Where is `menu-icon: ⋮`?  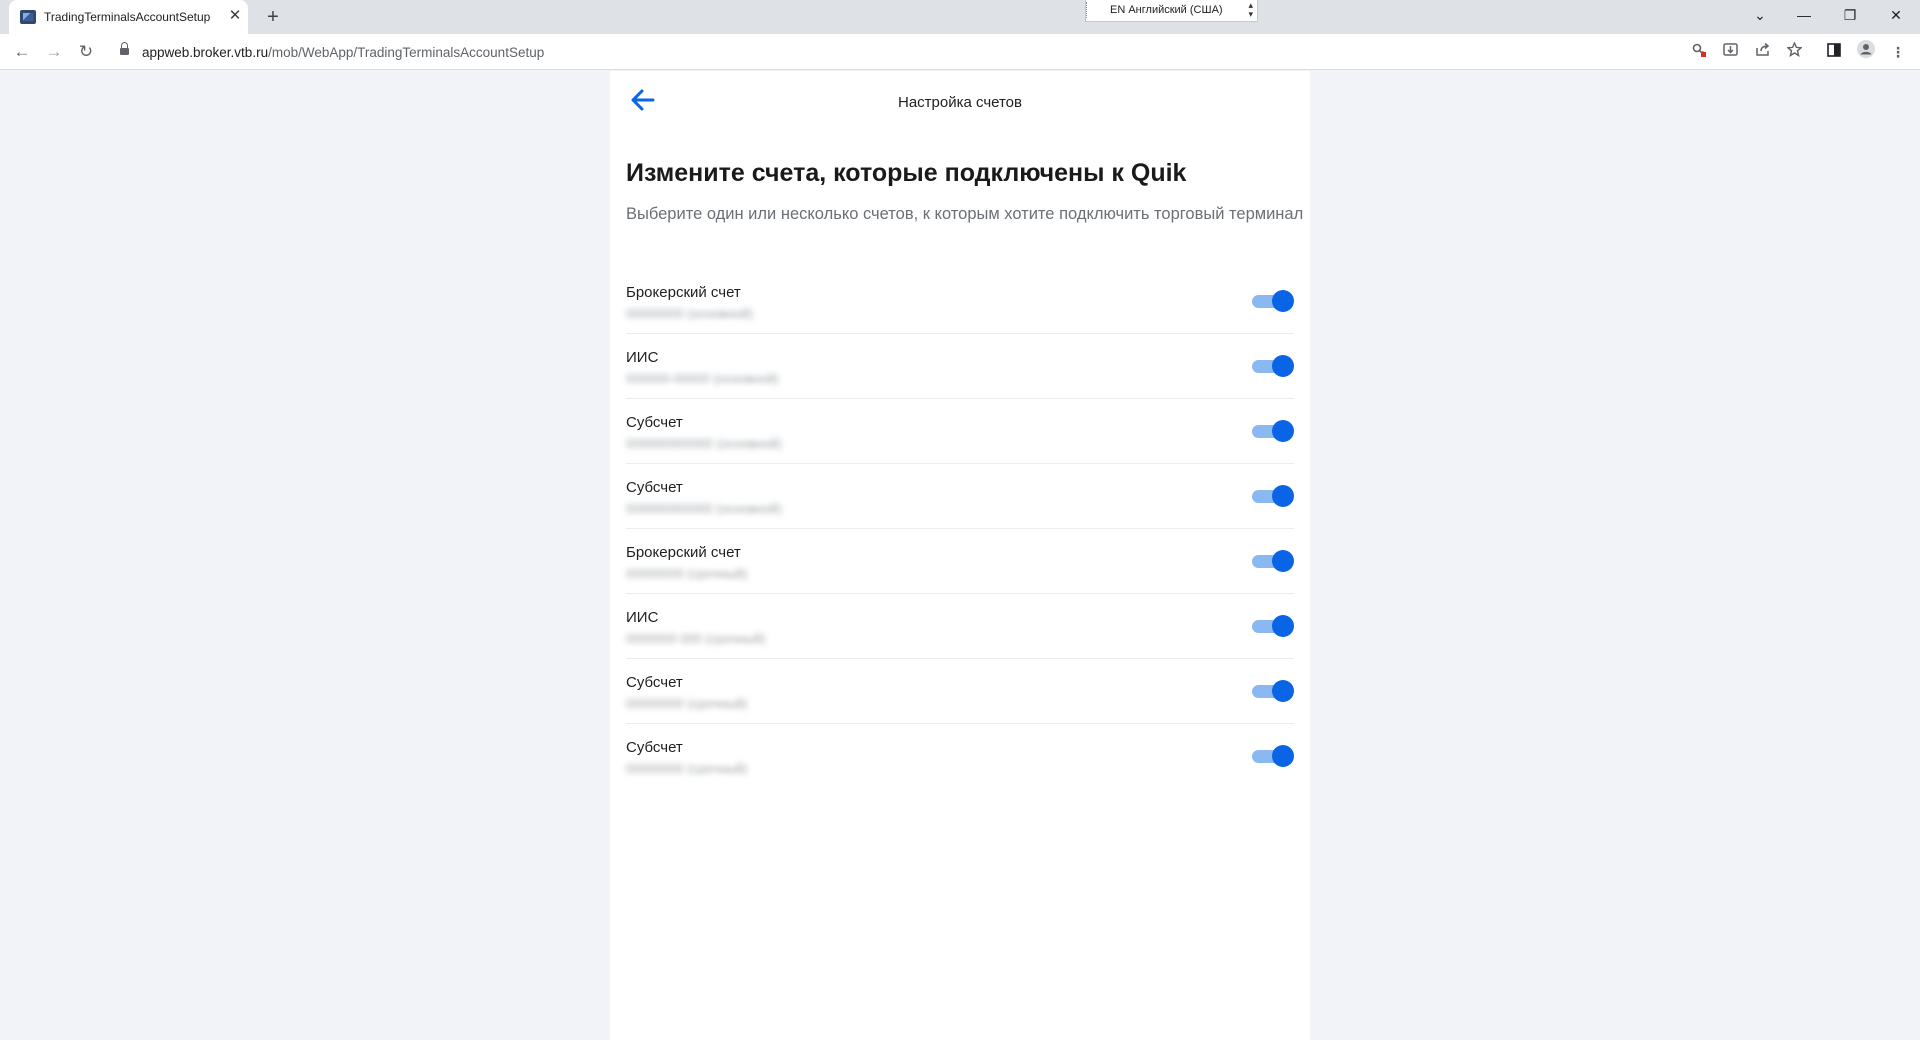 menu-icon: ⋮ is located at coordinates (1898, 52).